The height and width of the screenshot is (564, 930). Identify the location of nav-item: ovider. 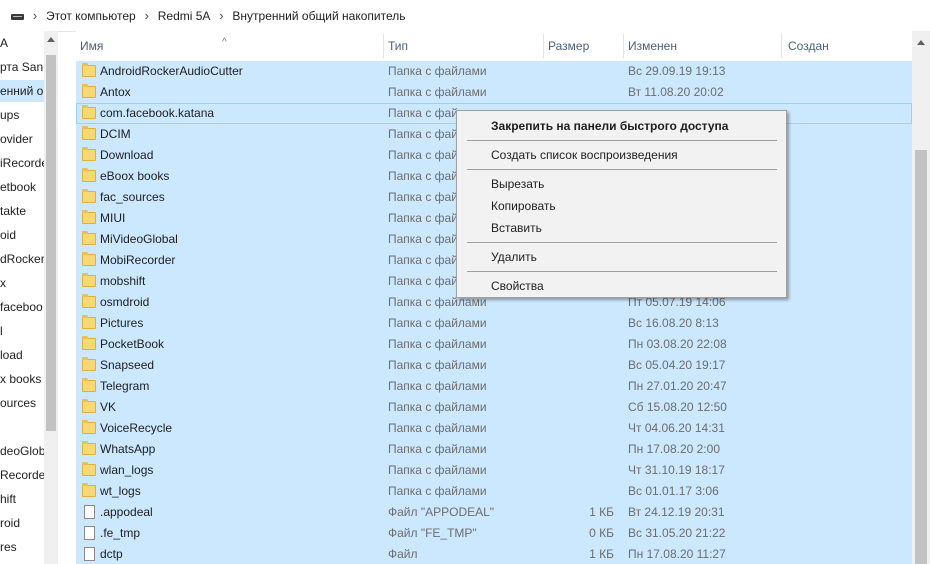
(16, 139).